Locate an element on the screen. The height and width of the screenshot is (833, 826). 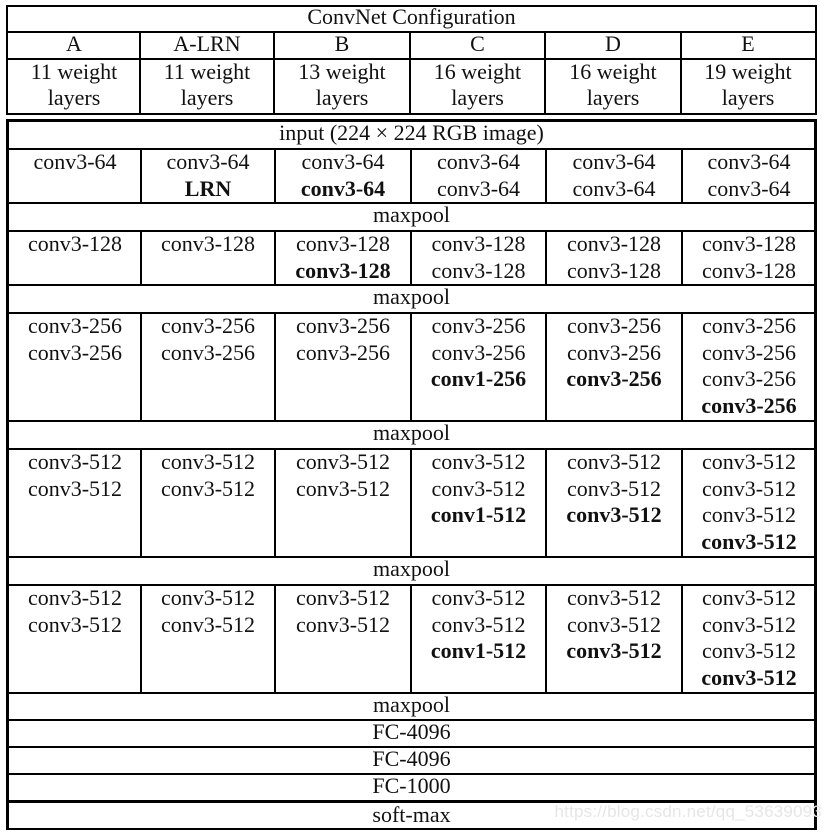
layer-added: conv1-256 is located at coordinates (478, 378).